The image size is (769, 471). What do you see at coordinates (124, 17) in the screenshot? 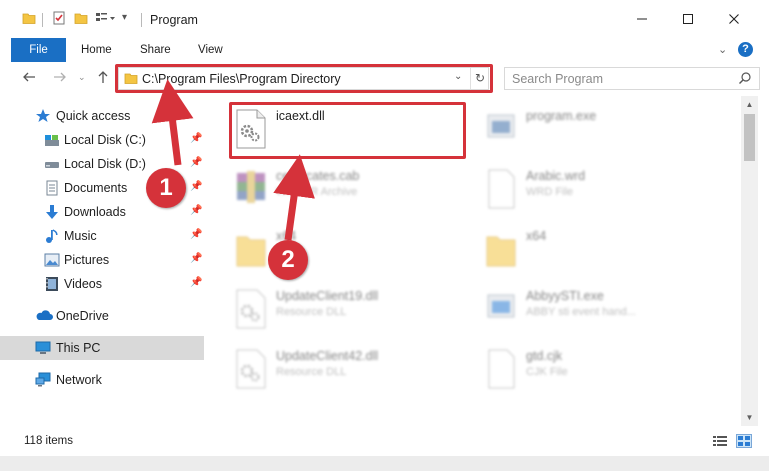
I see `customize-qa-icon: ▾` at bounding box center [124, 17].